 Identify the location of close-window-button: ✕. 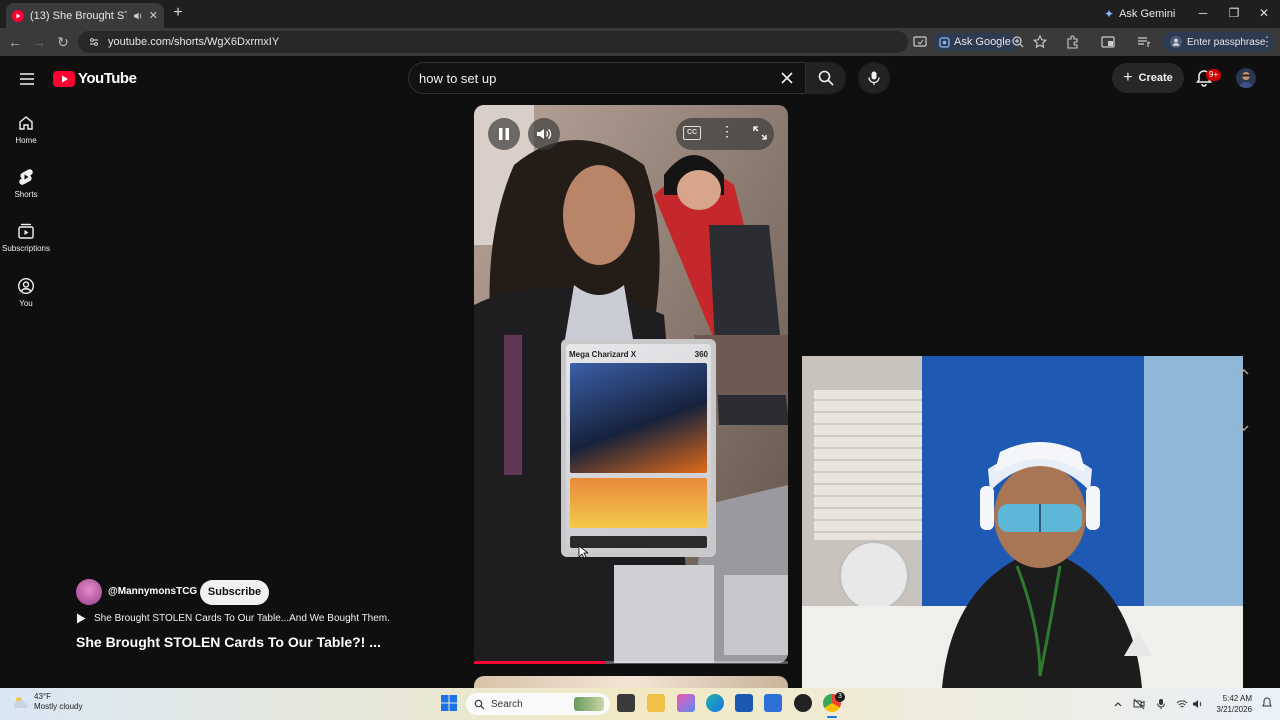
(1264, 13).